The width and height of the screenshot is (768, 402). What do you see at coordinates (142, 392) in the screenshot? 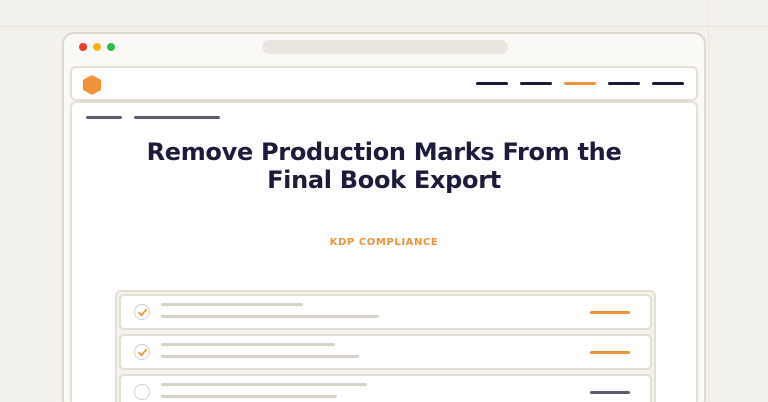
I see `empty-checkbox-icon` at bounding box center [142, 392].